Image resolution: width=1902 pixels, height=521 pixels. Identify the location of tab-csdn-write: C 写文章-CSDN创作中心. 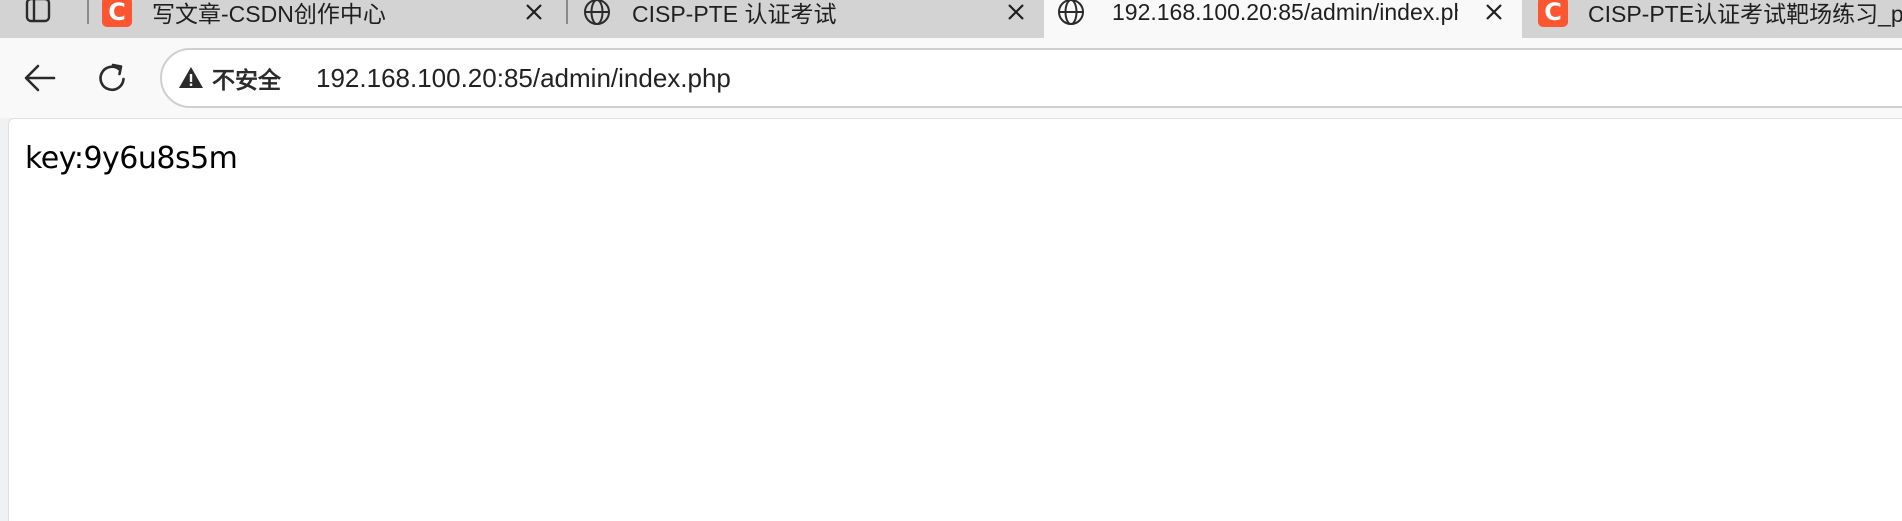
(327, 19).